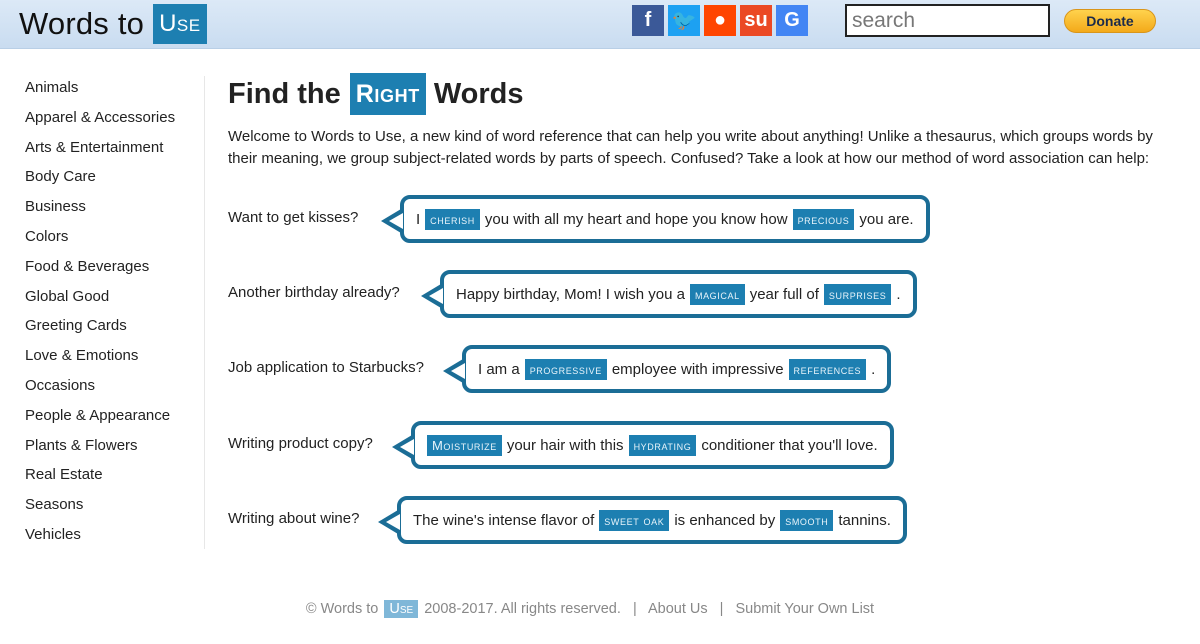  What do you see at coordinates (114, 538) in the screenshot?
I see `sidebar-item-vehicles: Vehicles` at bounding box center [114, 538].